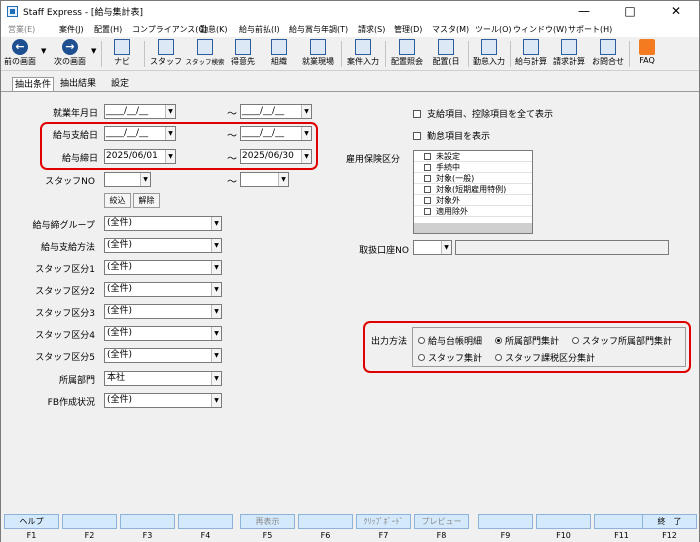  What do you see at coordinates (318, 54) in the screenshot?
I see `workplace-button: 就業現場` at bounding box center [318, 54].